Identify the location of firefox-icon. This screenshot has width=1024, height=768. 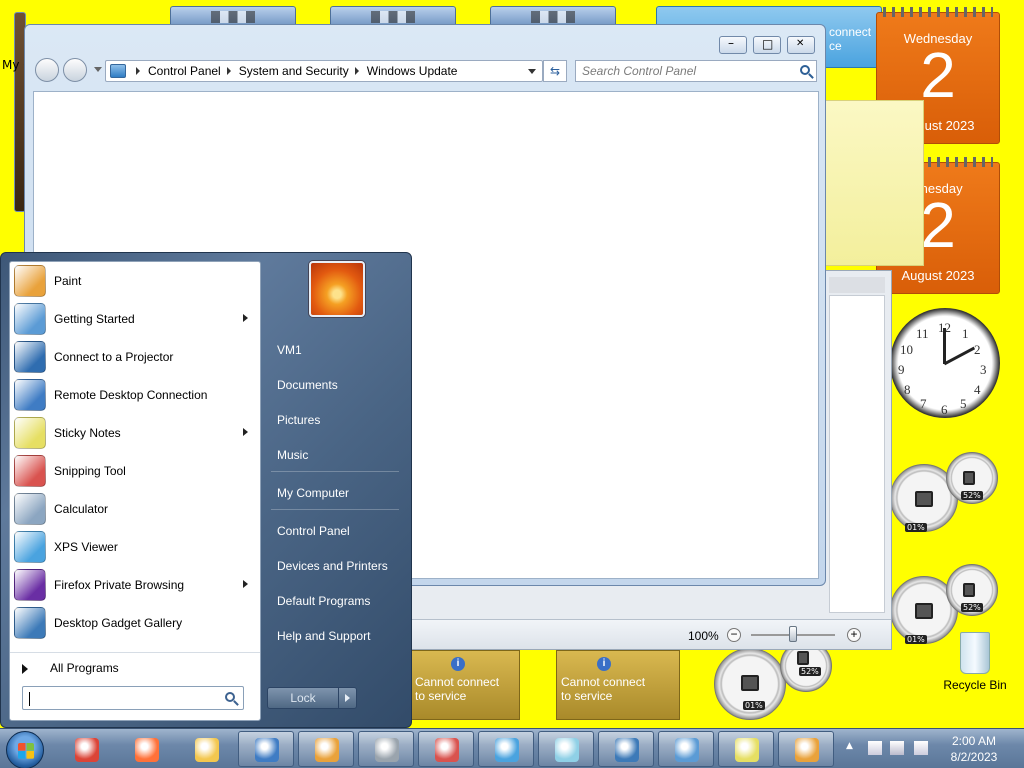
(147, 750).